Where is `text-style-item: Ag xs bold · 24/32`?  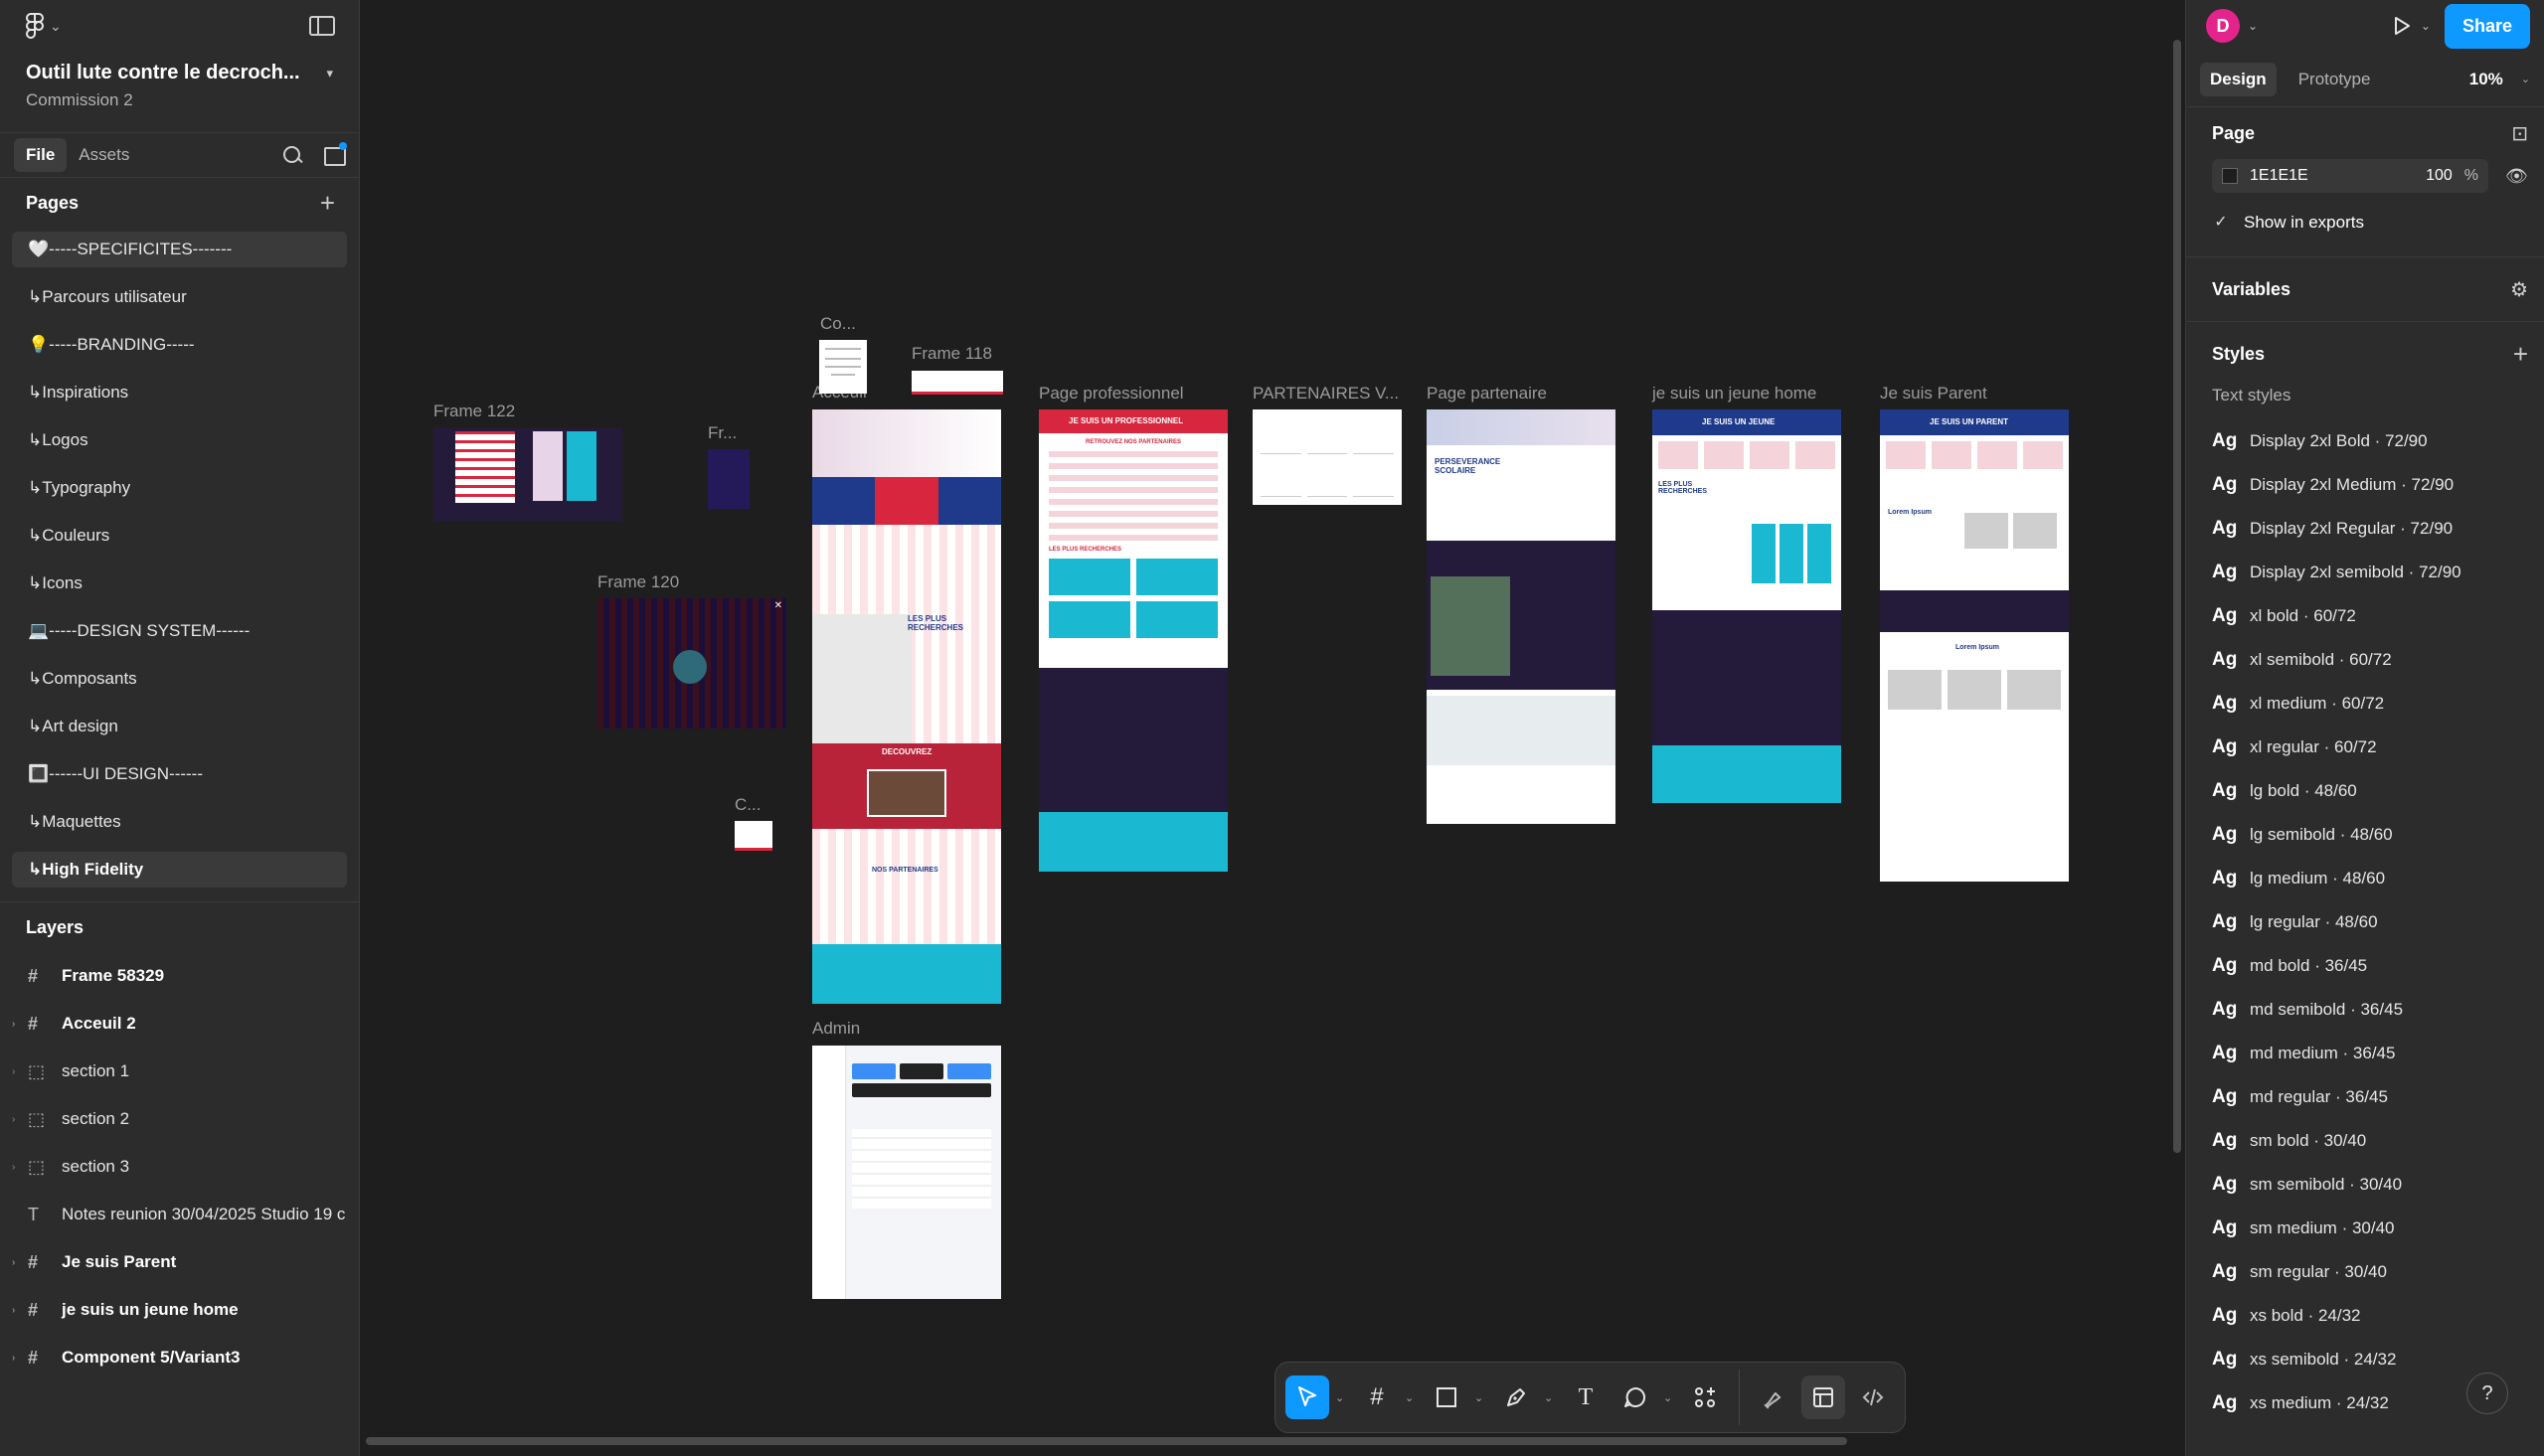 text-style-item: Ag xs bold · 24/32 is located at coordinates (2365, 1316).